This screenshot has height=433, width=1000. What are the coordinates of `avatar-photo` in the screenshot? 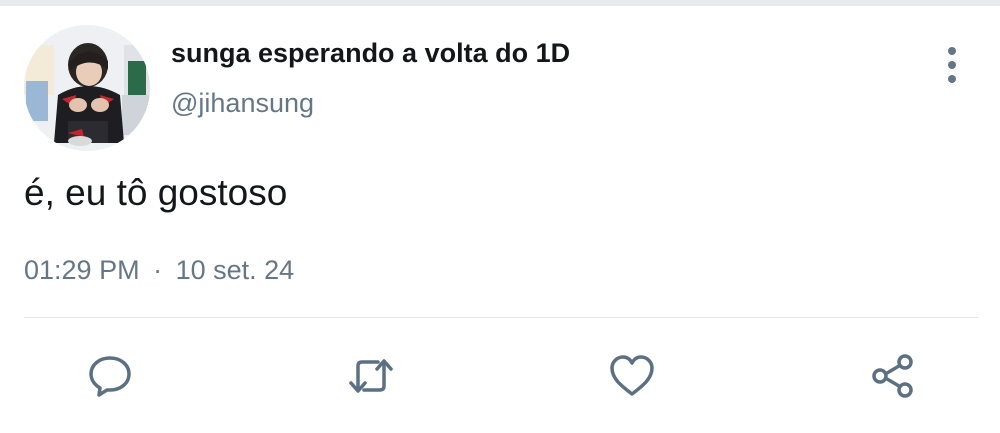 It's located at (87, 88).